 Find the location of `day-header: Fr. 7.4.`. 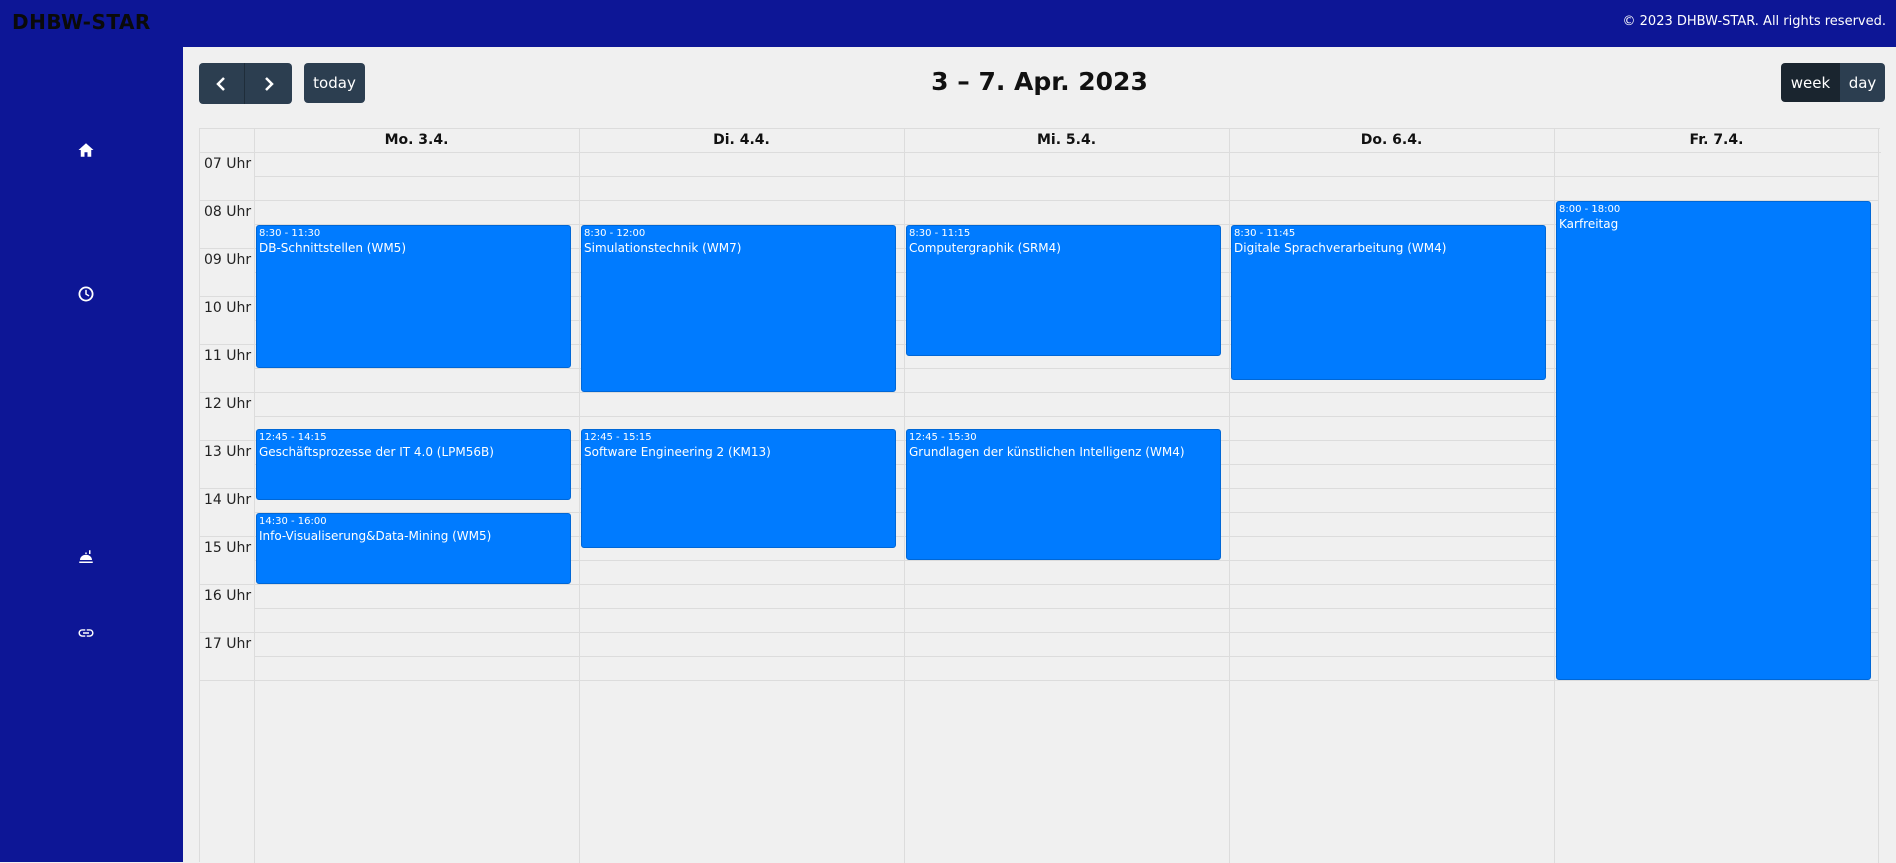

day-header: Fr. 7.4. is located at coordinates (1716, 140).